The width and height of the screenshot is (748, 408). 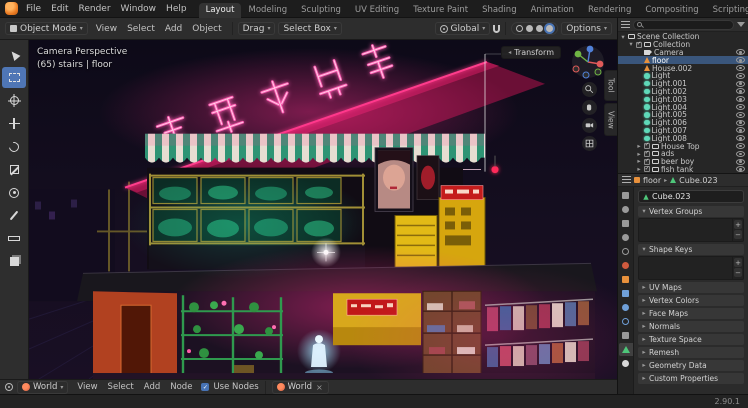 I want to click on section-header-texture-space: ▸ Texture Space, so click(x=691, y=339).